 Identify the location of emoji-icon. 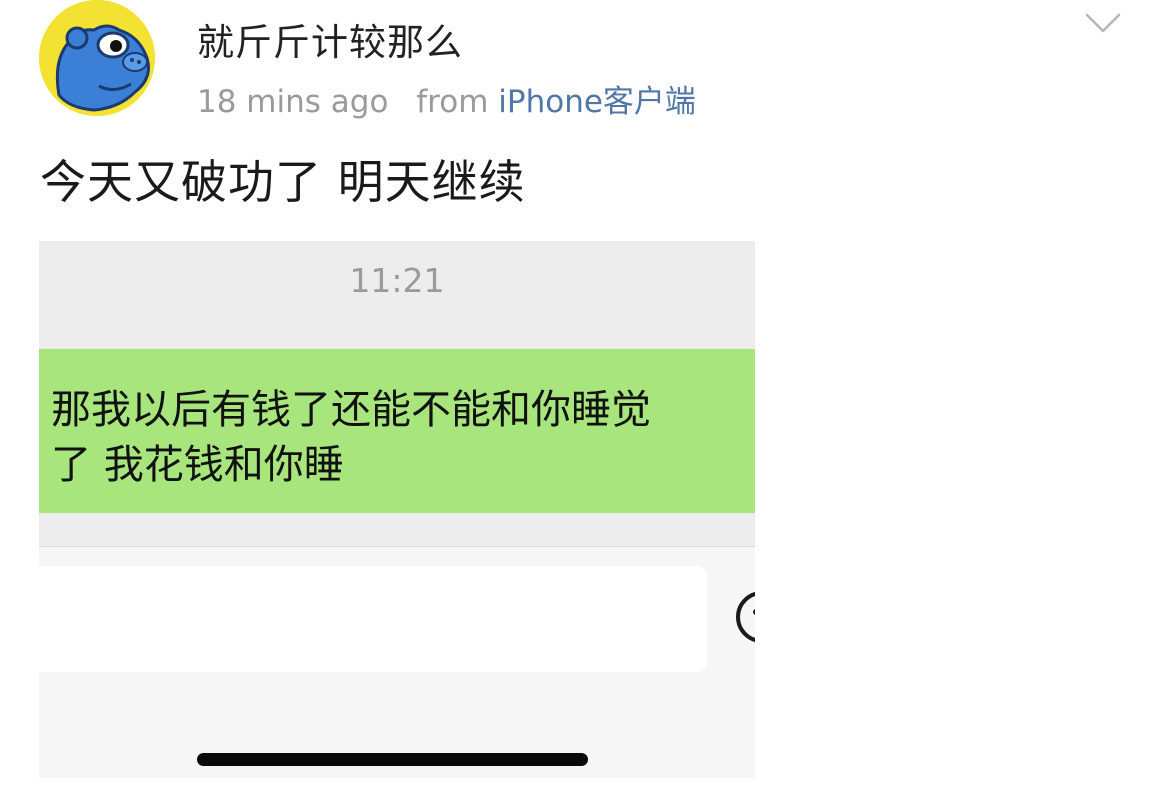
(745, 617).